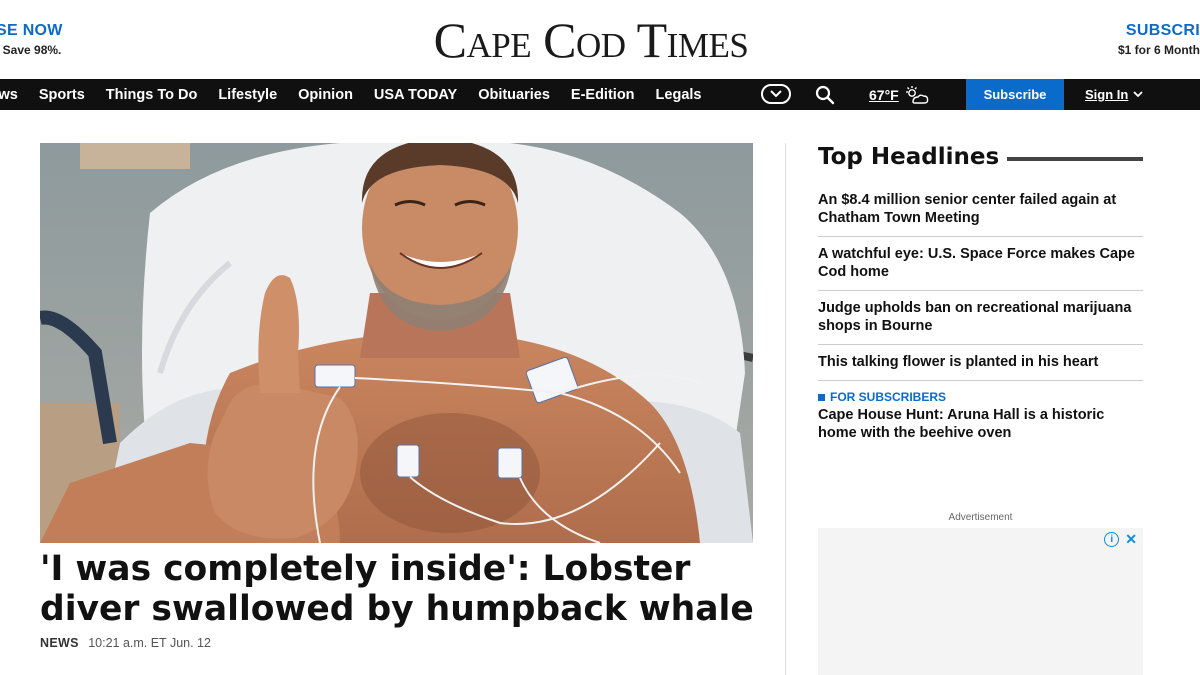 The height and width of the screenshot is (675, 1200). I want to click on lead-byline: NEWS 10:21 a.m. ET Jun. 12, so click(125, 643).